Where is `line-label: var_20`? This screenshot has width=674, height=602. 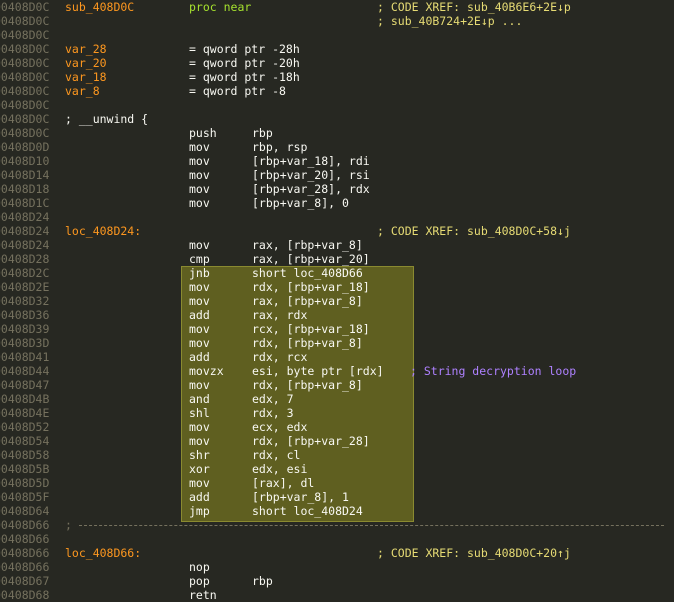 line-label: var_20 is located at coordinates (86, 63).